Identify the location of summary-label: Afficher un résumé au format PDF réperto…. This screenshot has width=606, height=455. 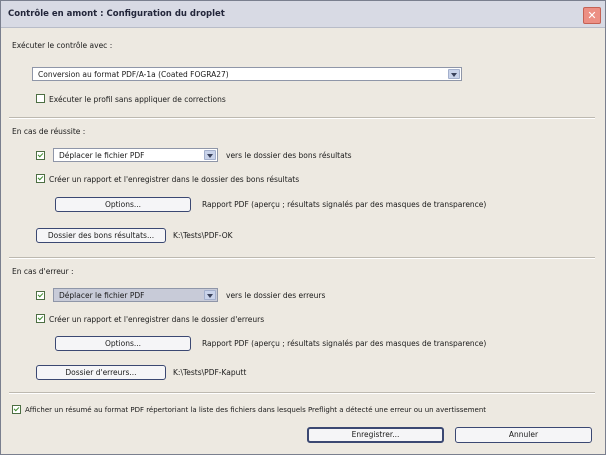
(256, 410).